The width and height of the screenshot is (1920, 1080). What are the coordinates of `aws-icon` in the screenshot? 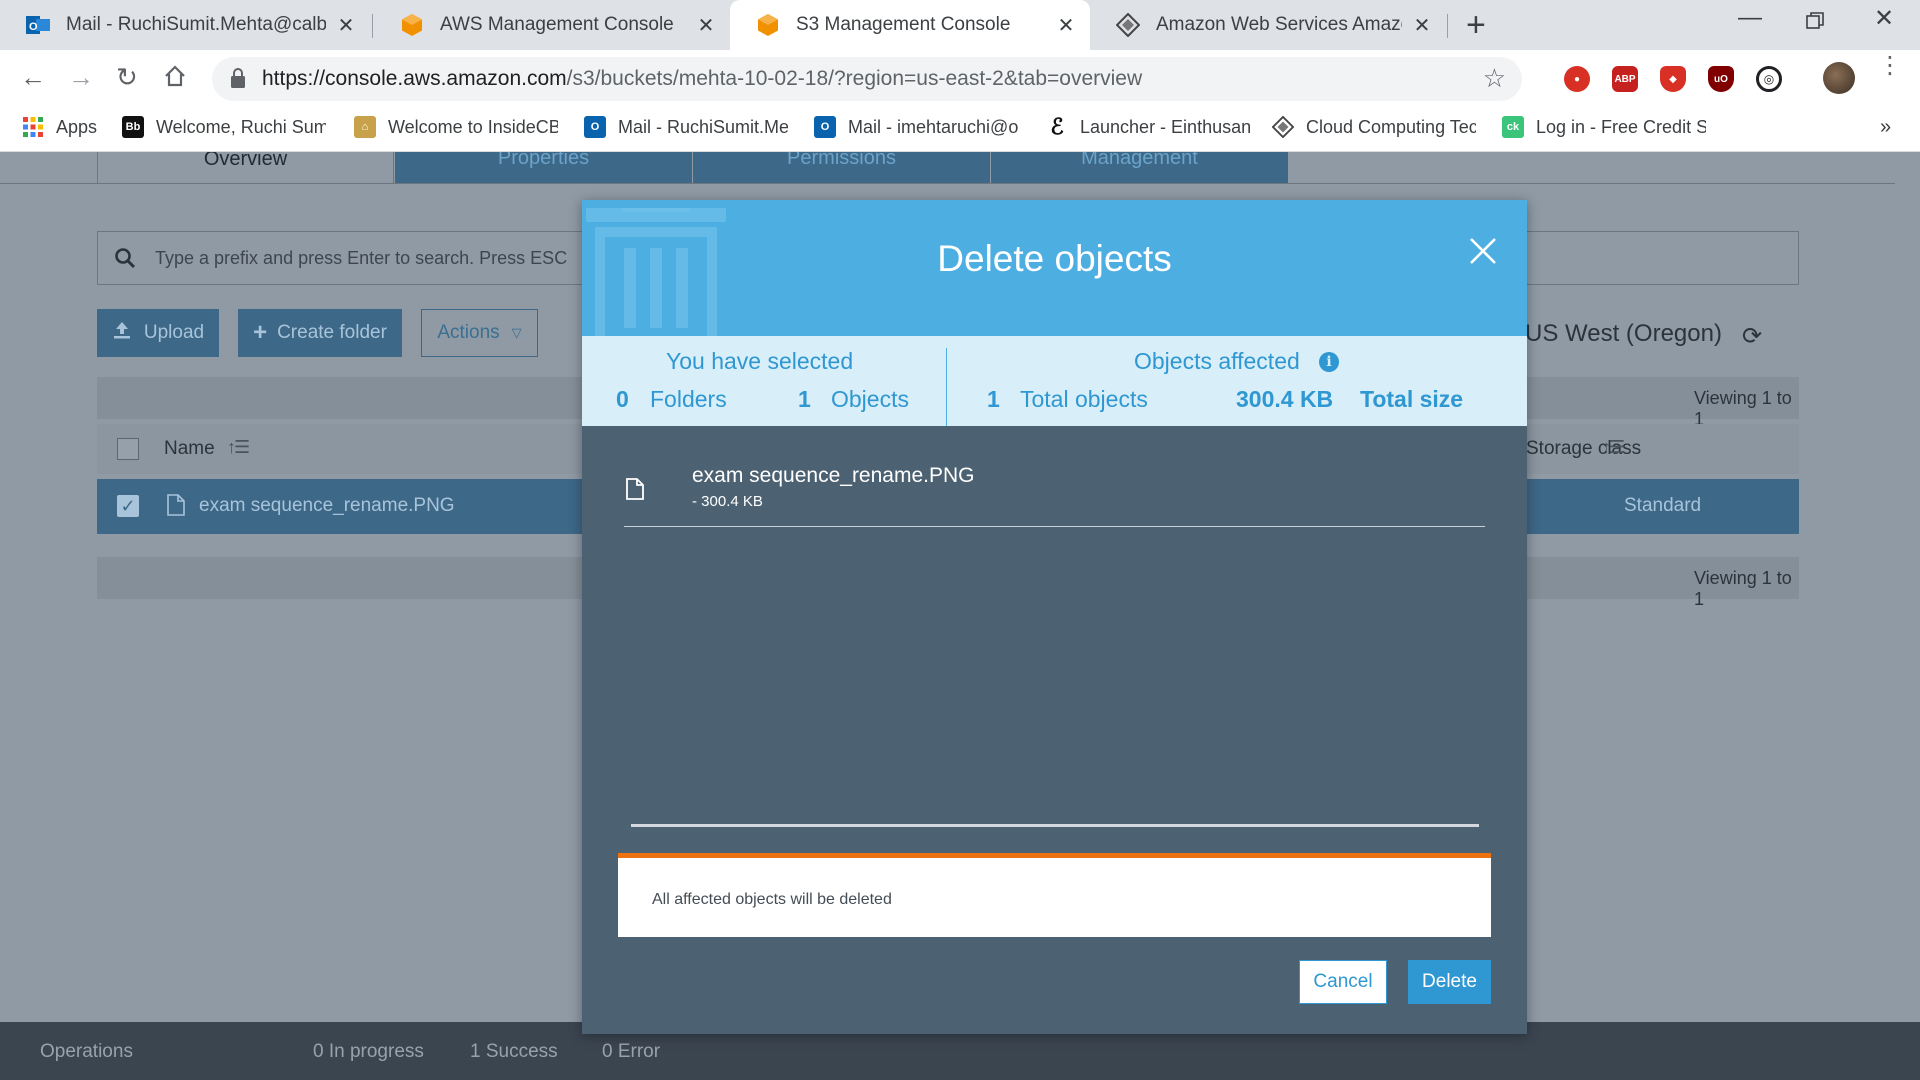 It's located at (768, 25).